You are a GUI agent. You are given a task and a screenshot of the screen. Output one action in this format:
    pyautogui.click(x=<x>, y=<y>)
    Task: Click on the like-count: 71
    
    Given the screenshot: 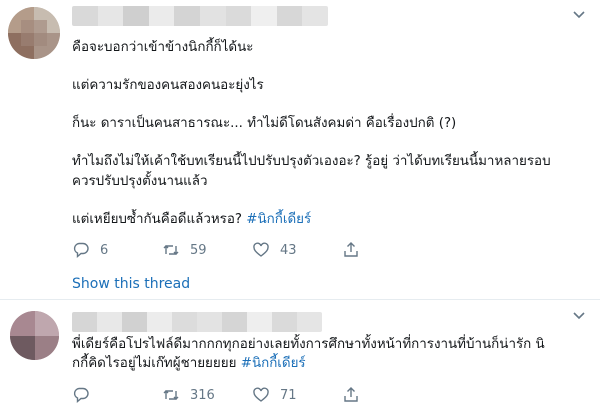 What is the action you would take?
    pyautogui.click(x=288, y=395)
    